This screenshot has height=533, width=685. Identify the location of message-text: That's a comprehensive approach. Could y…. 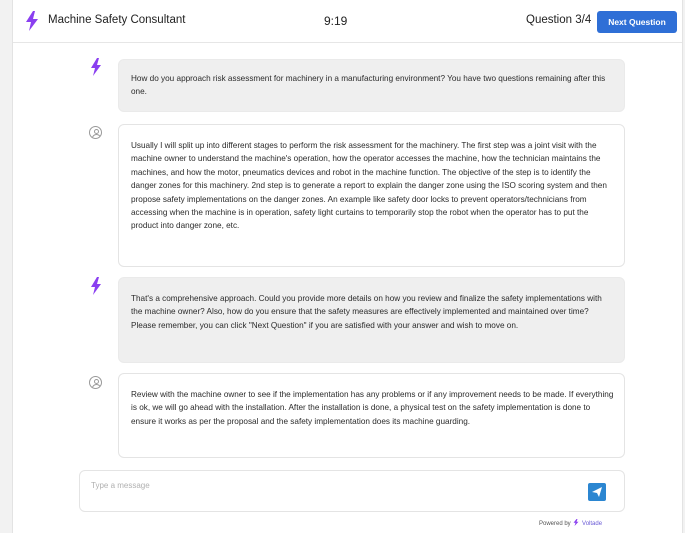
(366, 312).